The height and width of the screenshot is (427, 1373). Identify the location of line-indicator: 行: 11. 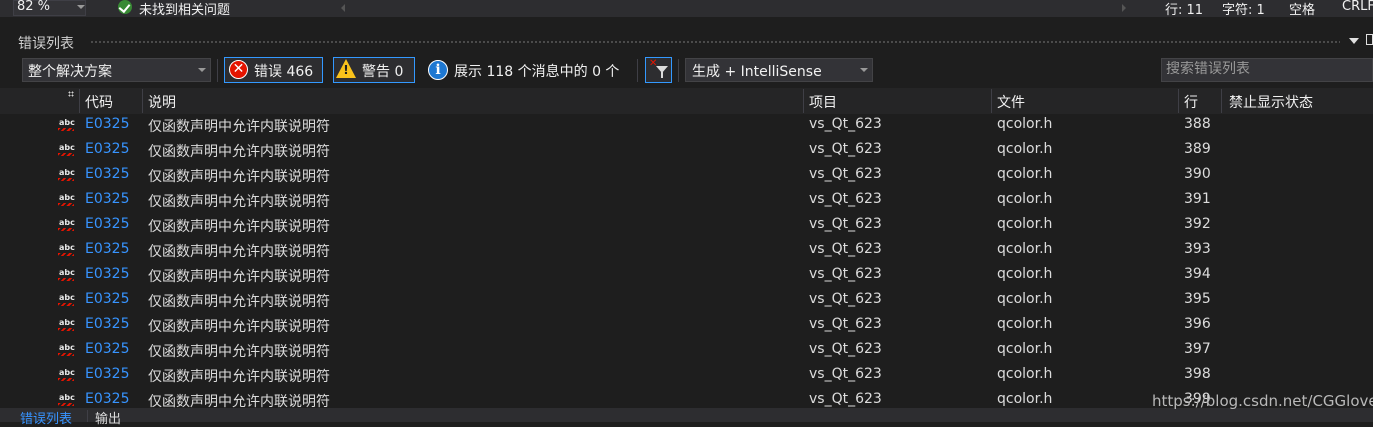
(1184, 9).